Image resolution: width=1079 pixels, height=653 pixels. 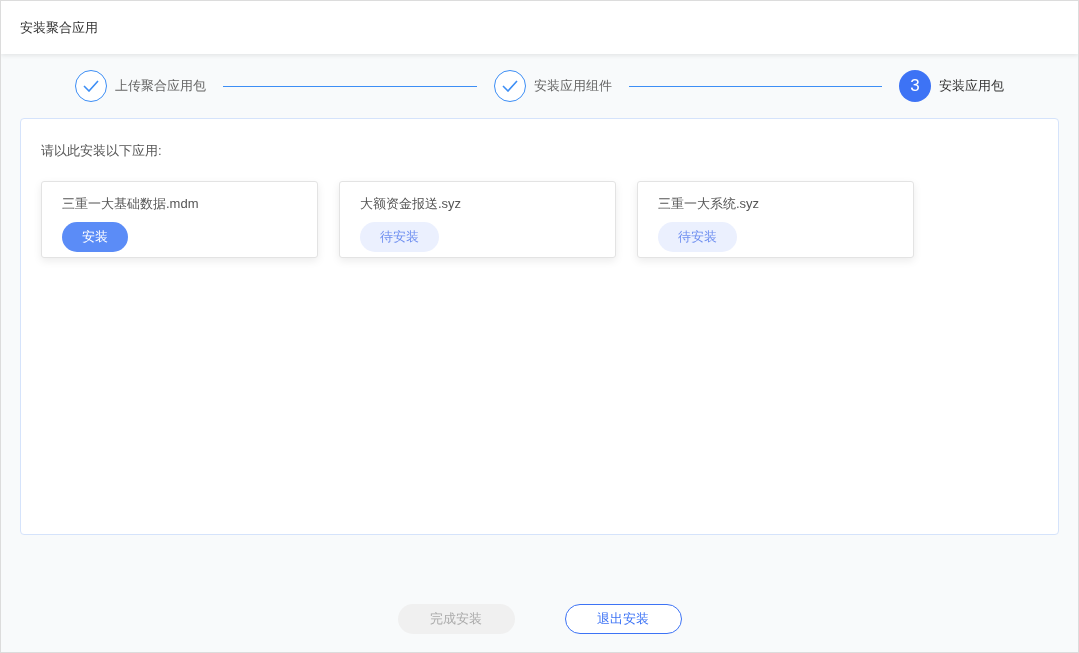 I want to click on step-number: 3, so click(x=915, y=86).